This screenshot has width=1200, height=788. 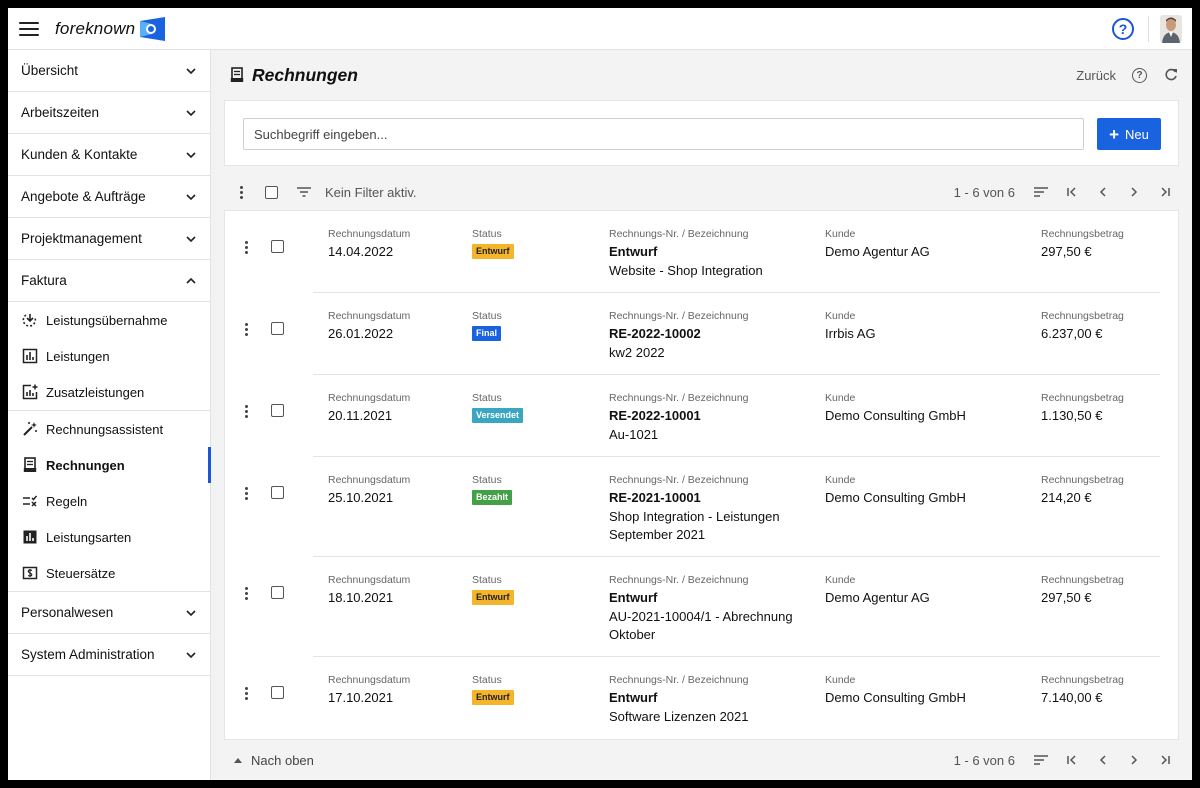 I want to click on column-label: Rechnungsbetrag, so click(x=1082, y=480).